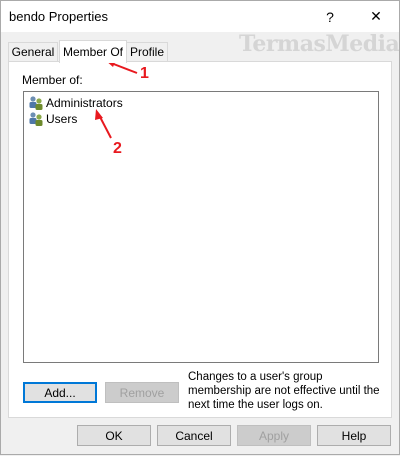 The width and height of the screenshot is (400, 456). Describe the element at coordinates (93, 51) in the screenshot. I see `tab-member-of: Member Of` at that location.